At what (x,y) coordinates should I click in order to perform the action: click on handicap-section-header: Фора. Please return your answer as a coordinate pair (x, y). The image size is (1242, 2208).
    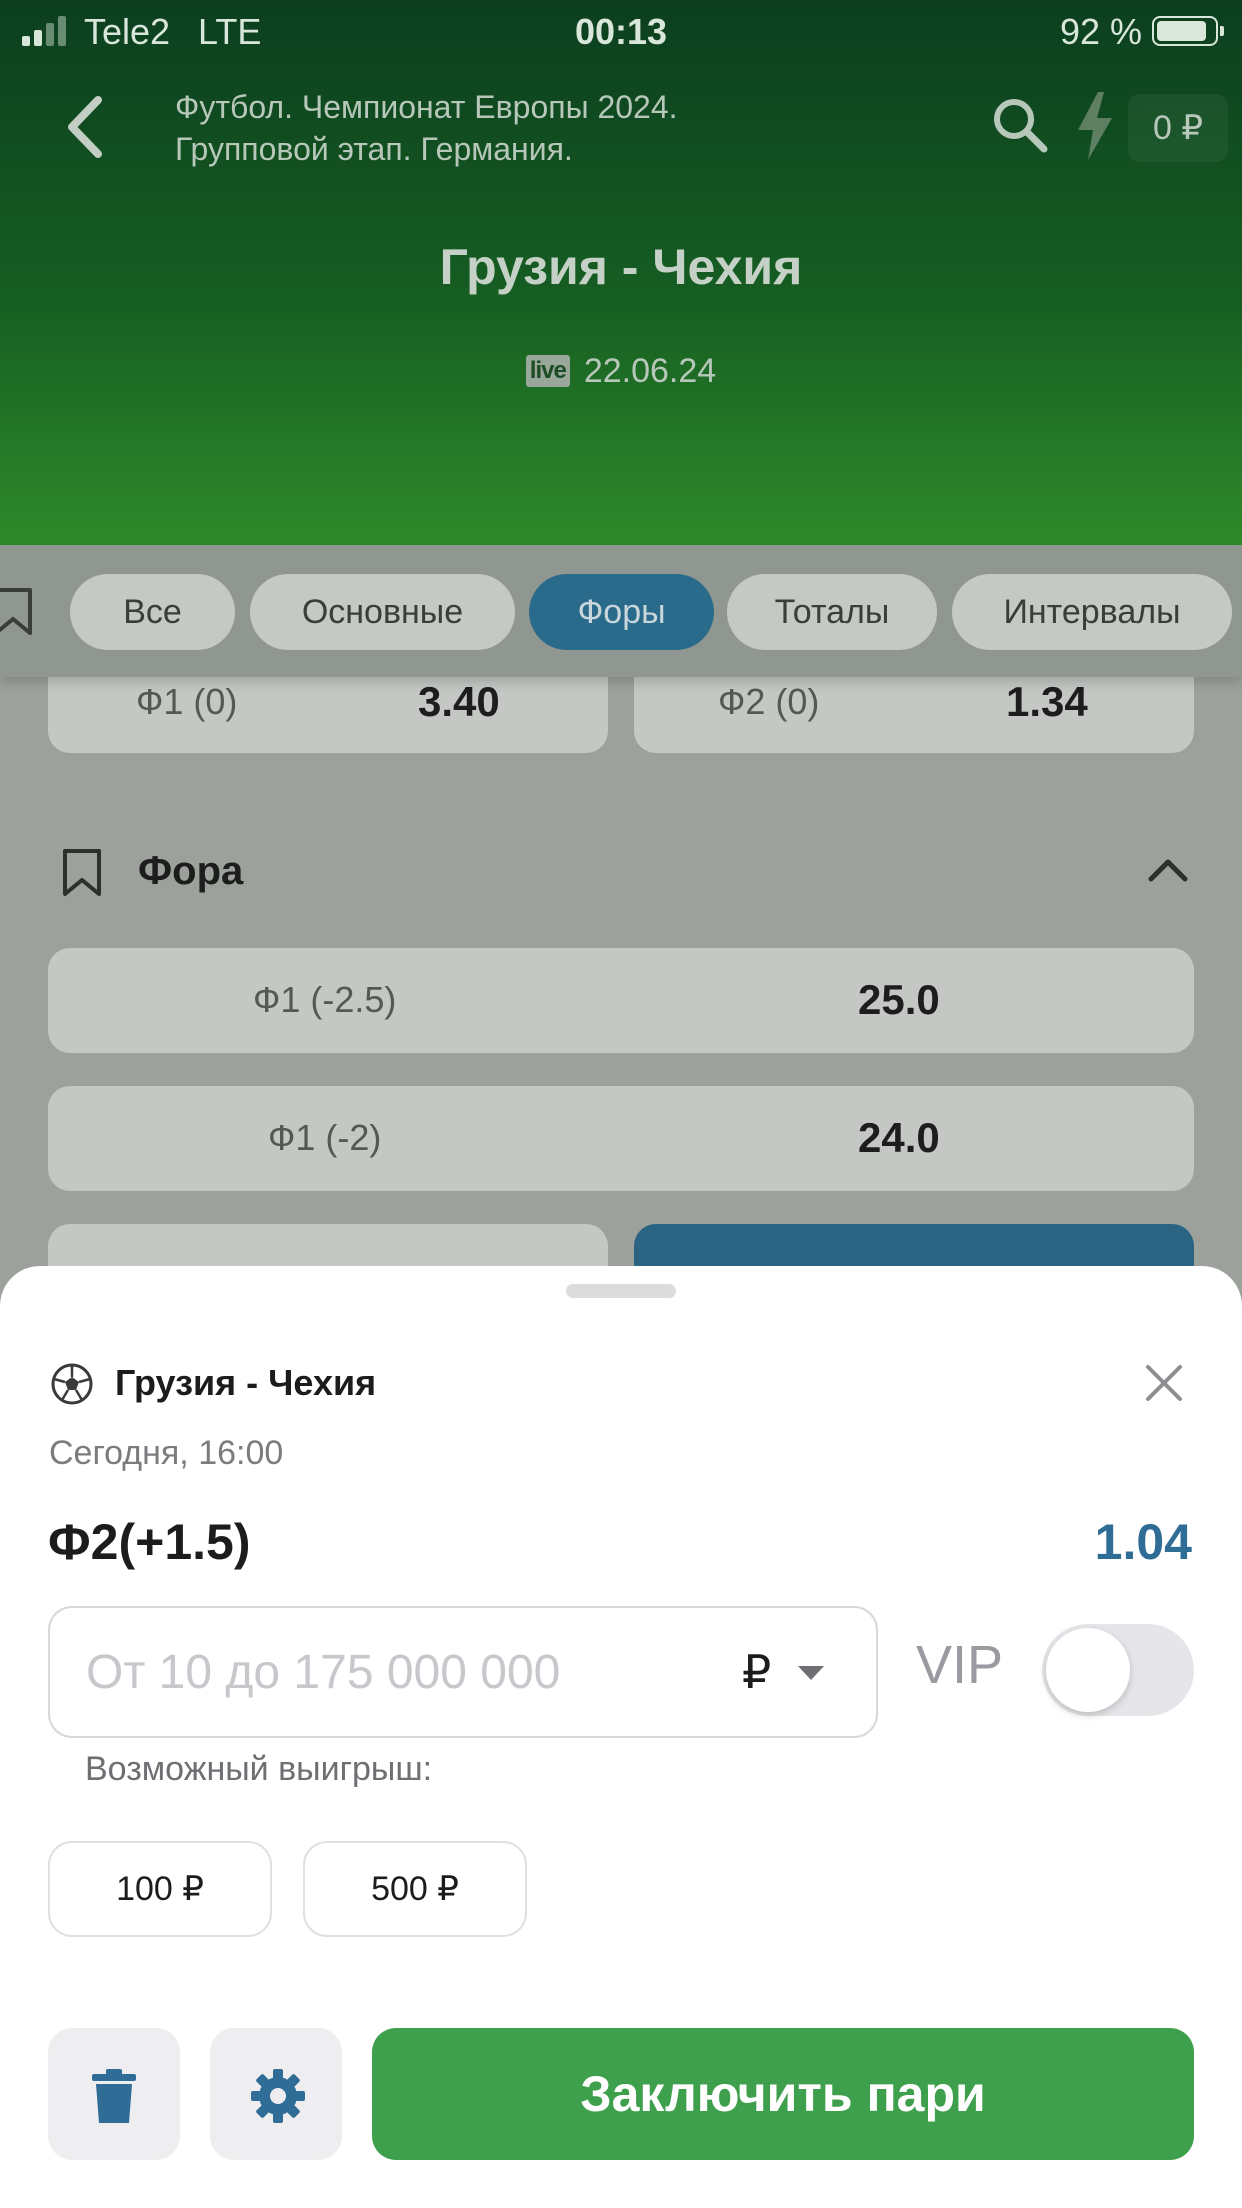
    Looking at the image, I should click on (625, 873).